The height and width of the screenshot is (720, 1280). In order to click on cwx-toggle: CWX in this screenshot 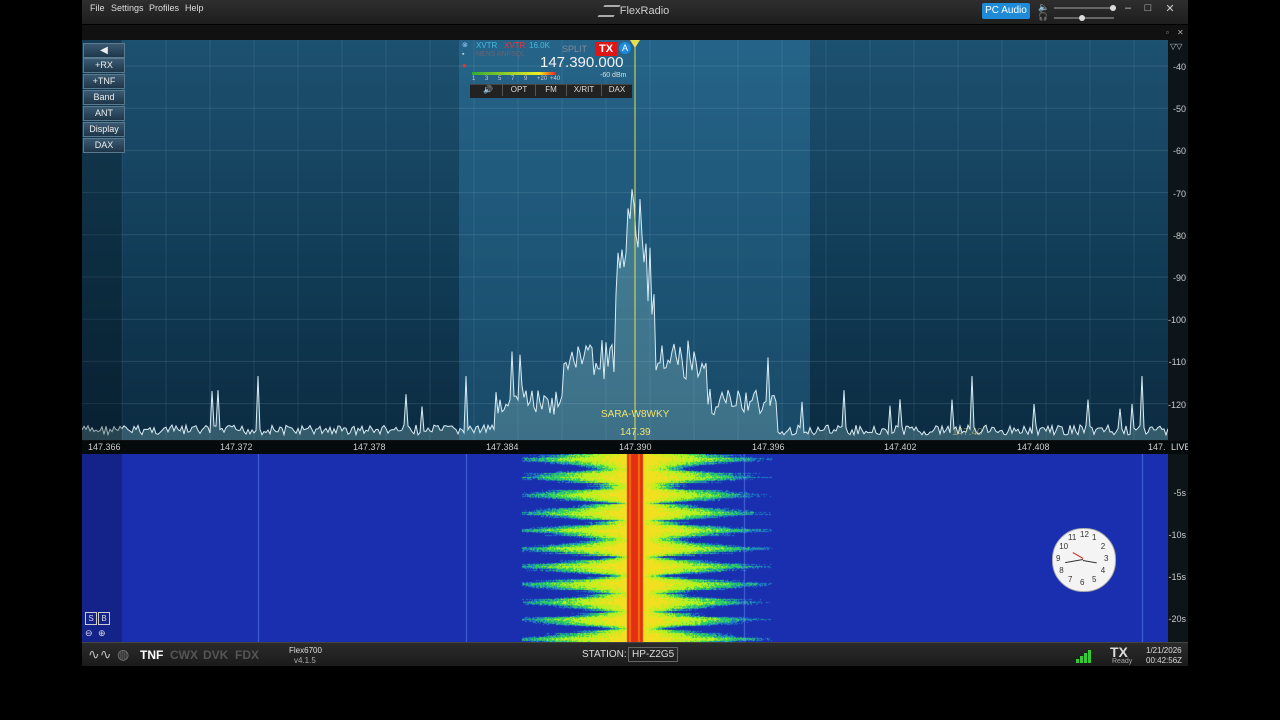, I will do `click(184, 655)`.